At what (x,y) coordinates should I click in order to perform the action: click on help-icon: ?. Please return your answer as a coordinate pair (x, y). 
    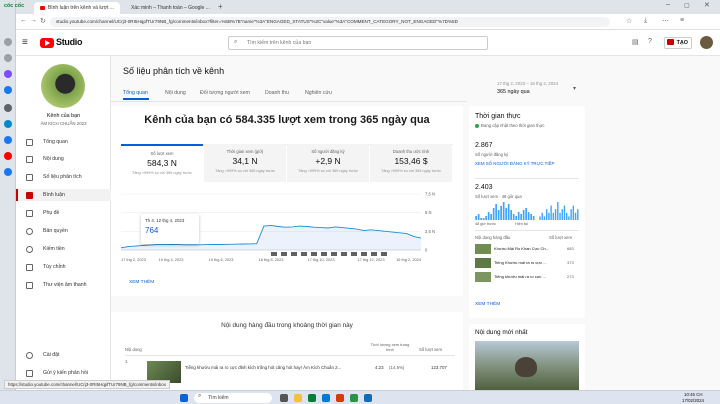
    Looking at the image, I should click on (650, 41).